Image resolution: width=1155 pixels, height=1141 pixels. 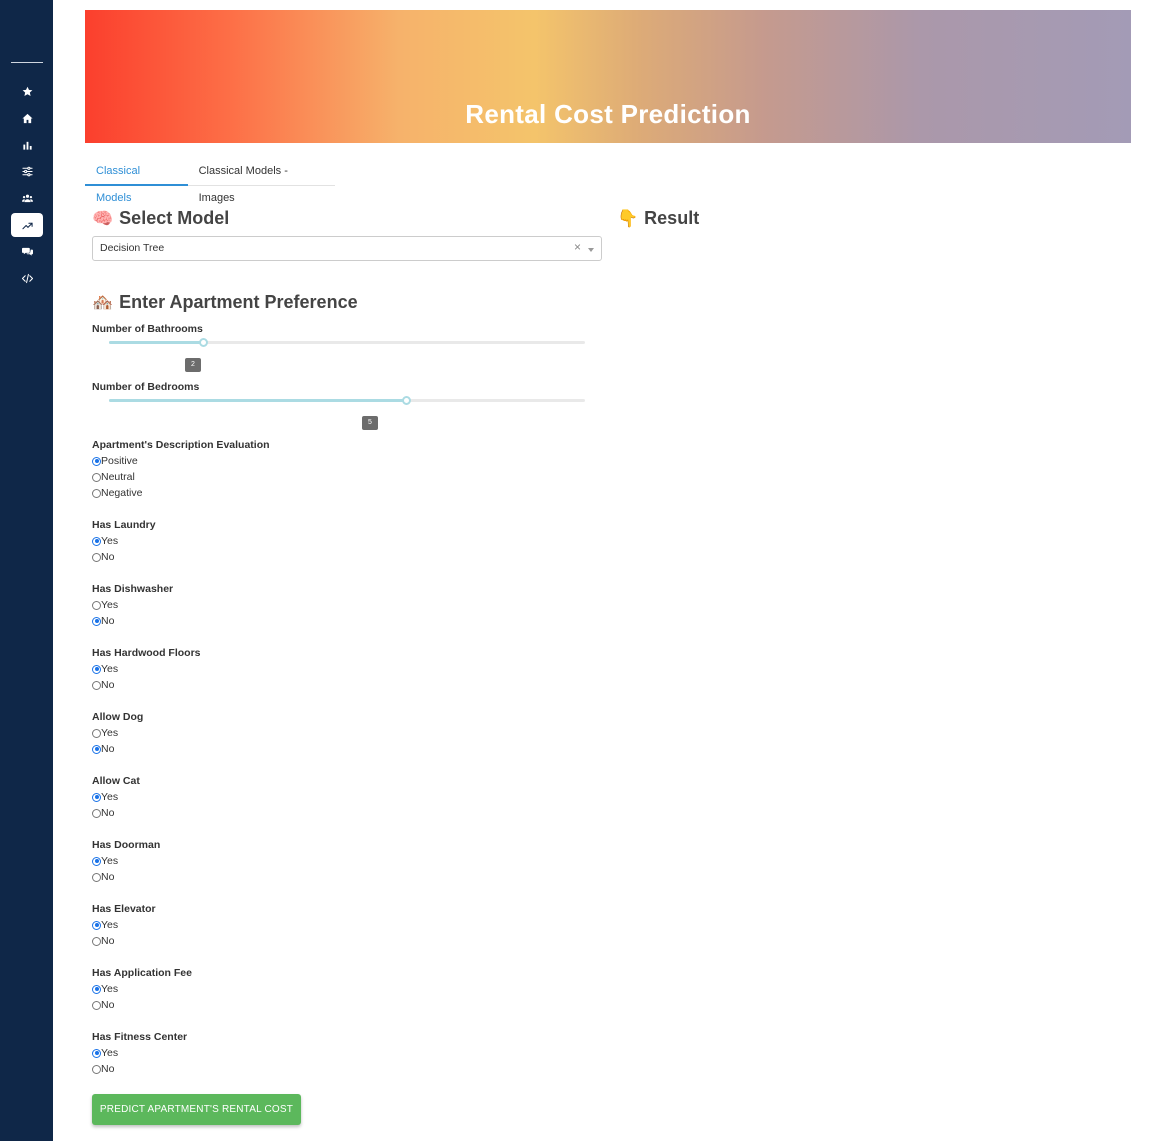 I want to click on clear-icon: ×, so click(x=577, y=247).